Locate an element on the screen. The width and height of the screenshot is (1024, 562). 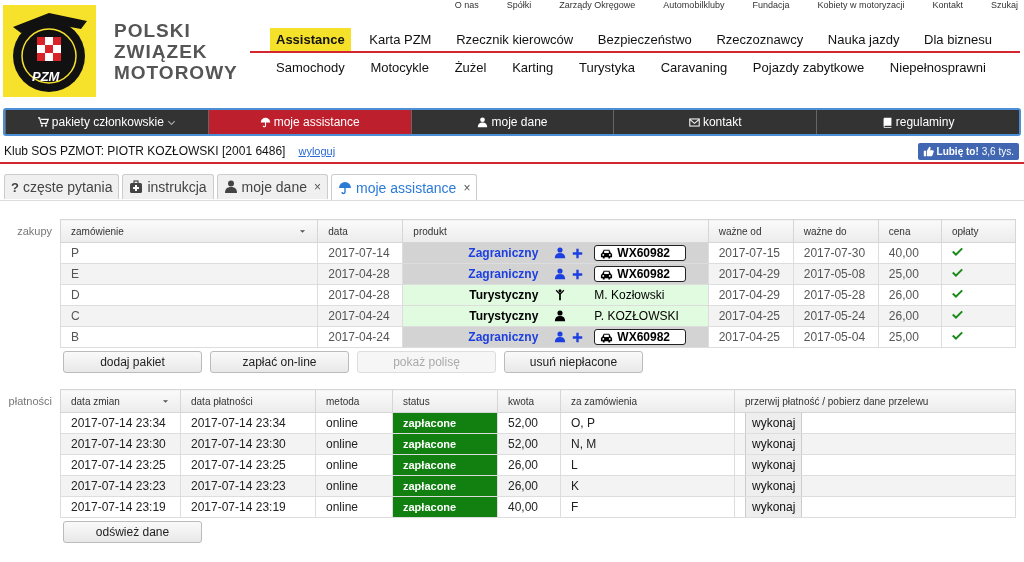
table-cell: 2017-05-28 is located at coordinates (836, 295).